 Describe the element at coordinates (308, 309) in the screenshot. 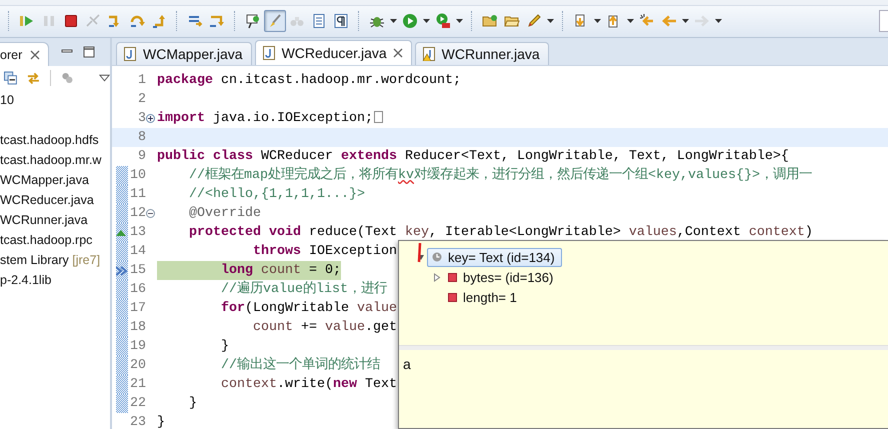

I see `code-line: for(LongWritable value` at that location.